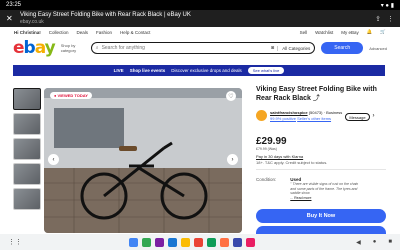  I want to click on prev-image-button: ‹, so click(53, 159).